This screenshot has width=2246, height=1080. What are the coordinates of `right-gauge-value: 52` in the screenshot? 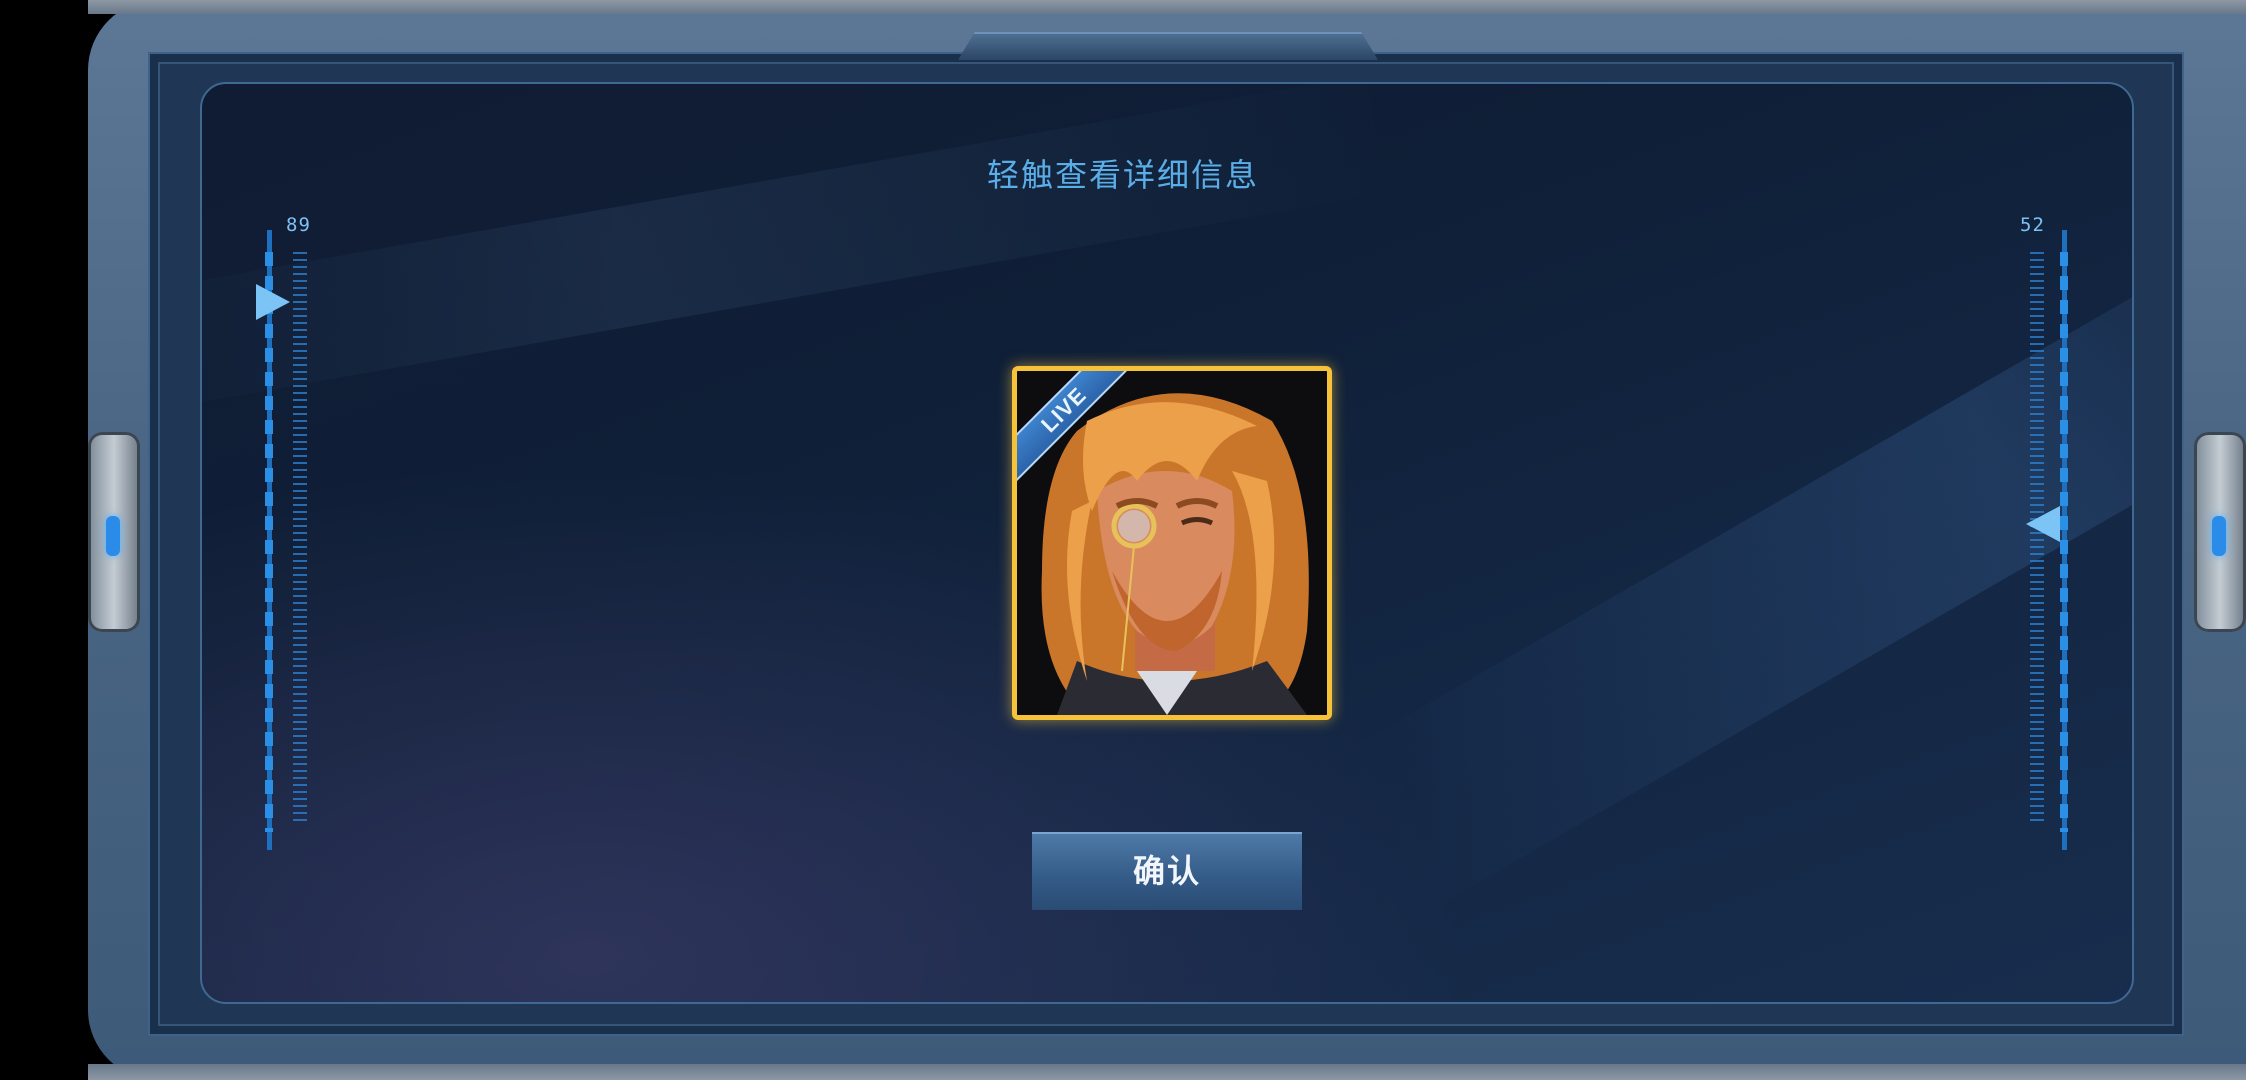 It's located at (2032, 225).